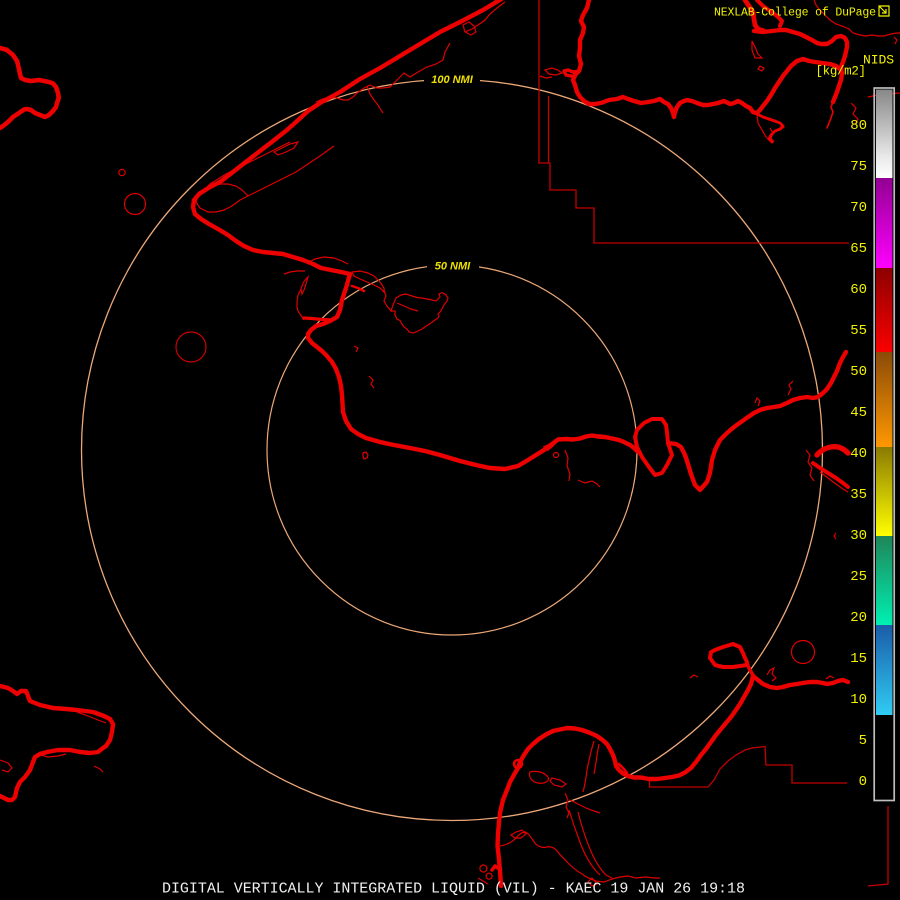 This screenshot has width=900, height=900. Describe the element at coordinates (858, 536) in the screenshot. I see `svg-text: 30` at that location.